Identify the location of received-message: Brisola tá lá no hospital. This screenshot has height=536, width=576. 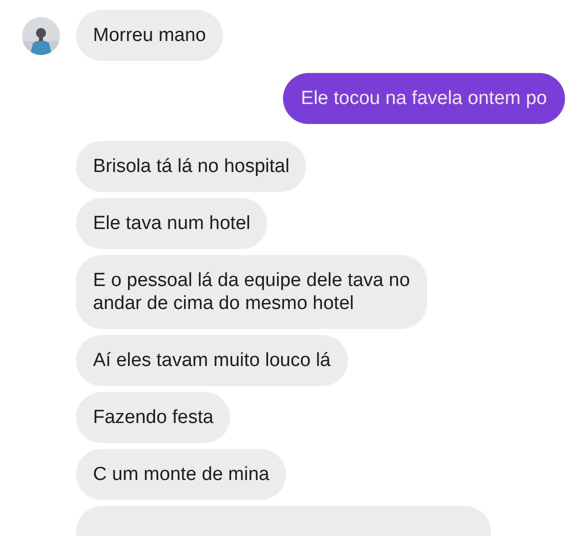
(191, 166).